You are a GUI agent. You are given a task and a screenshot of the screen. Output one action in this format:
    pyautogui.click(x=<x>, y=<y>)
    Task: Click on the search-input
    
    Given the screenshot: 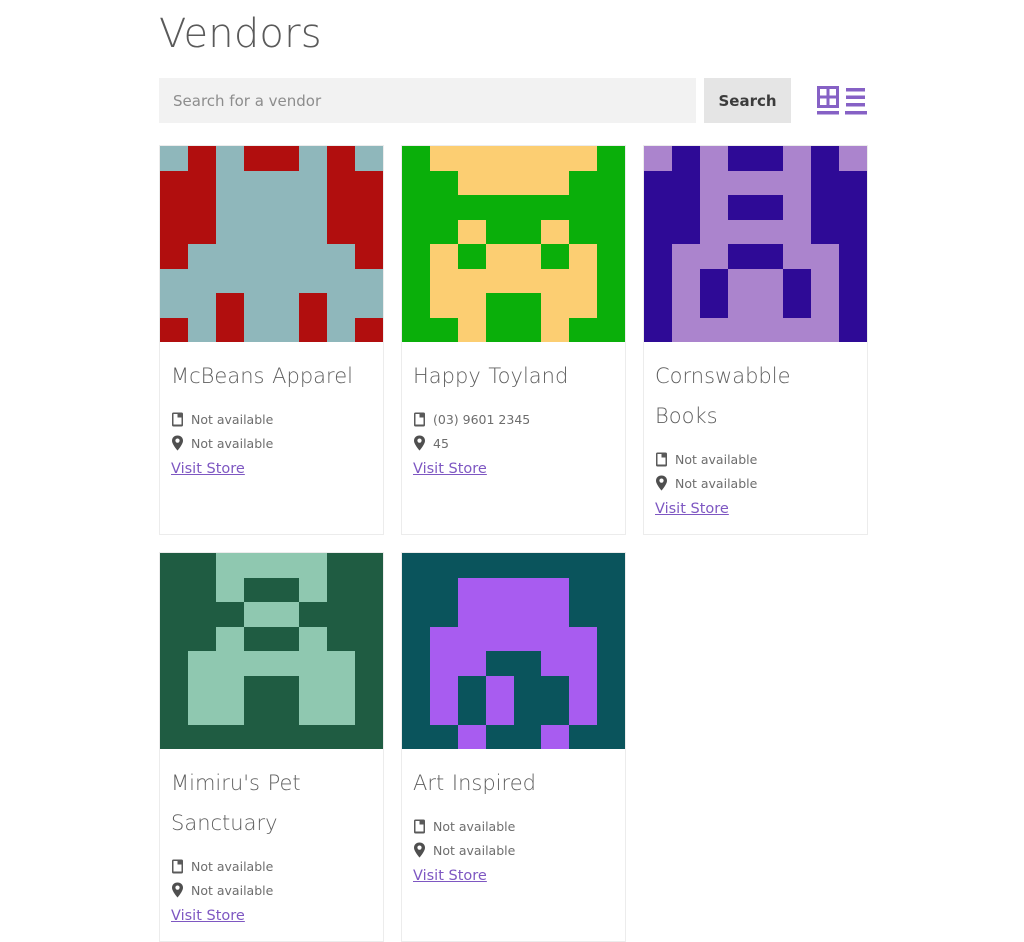 What is the action you would take?
    pyautogui.click(x=428, y=100)
    